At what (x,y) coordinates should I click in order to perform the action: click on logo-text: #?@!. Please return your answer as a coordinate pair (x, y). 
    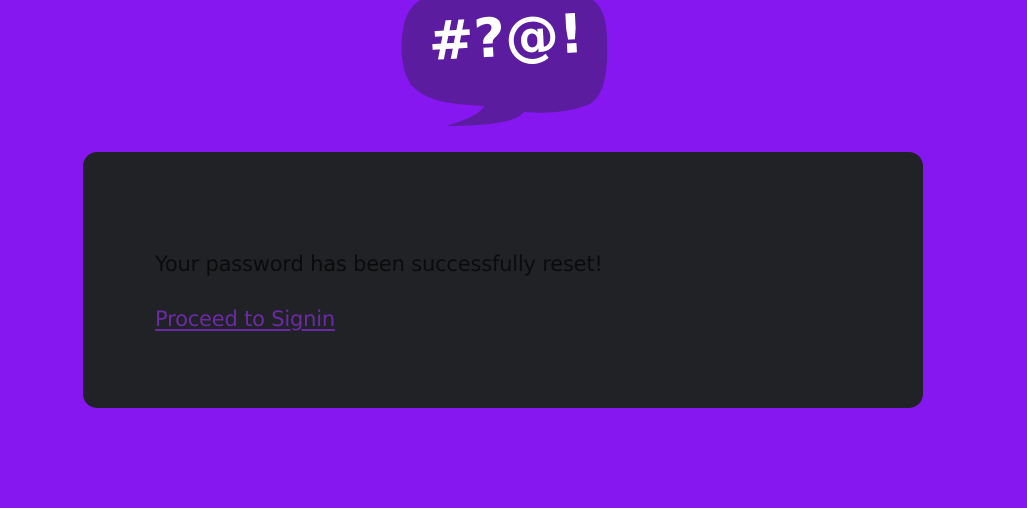
    Looking at the image, I should click on (506, 37).